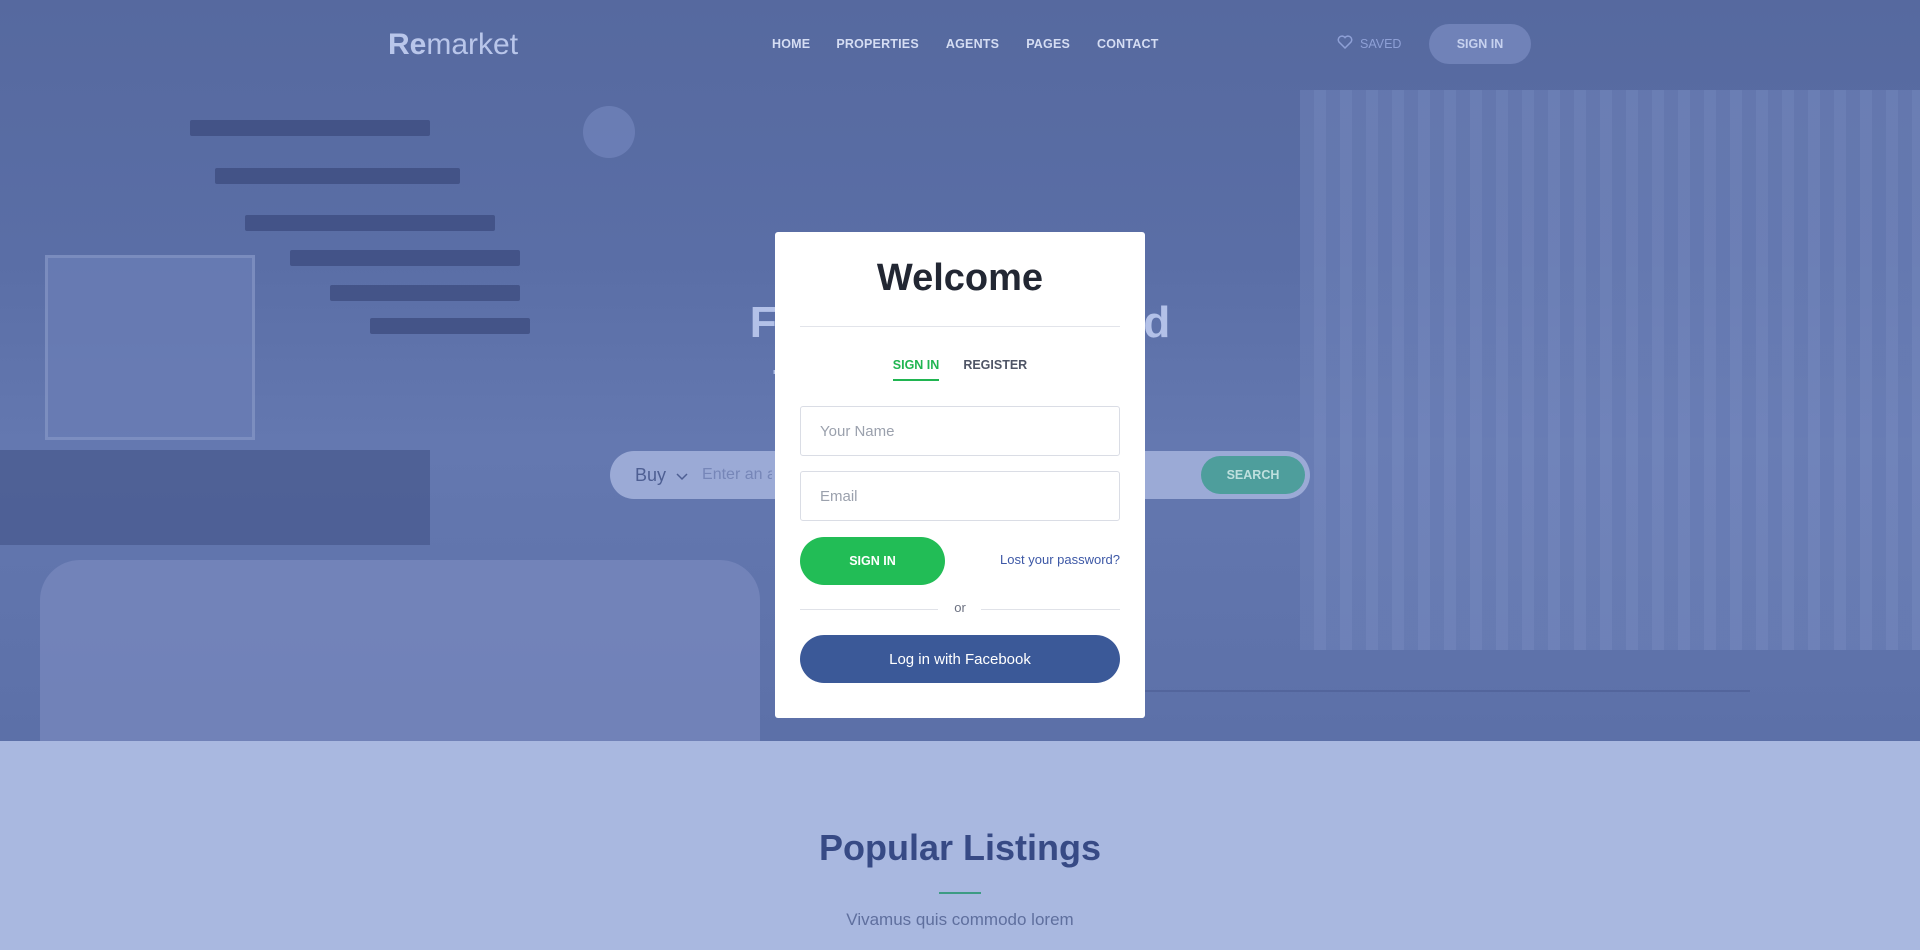  What do you see at coordinates (400, 650) in the screenshot?
I see `sofa` at bounding box center [400, 650].